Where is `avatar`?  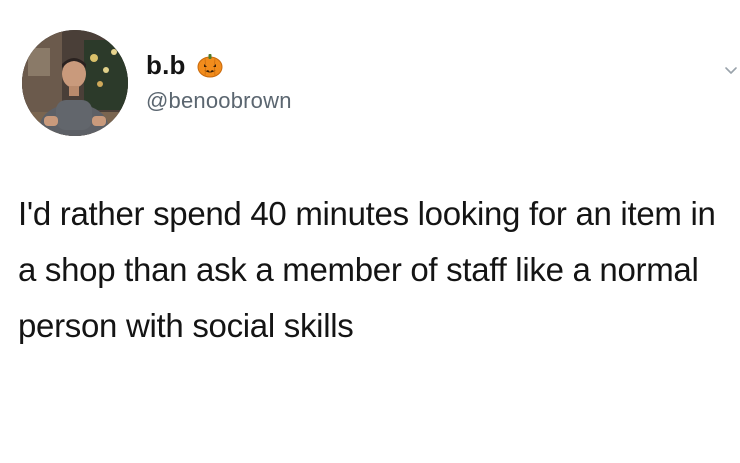 avatar is located at coordinates (75, 83).